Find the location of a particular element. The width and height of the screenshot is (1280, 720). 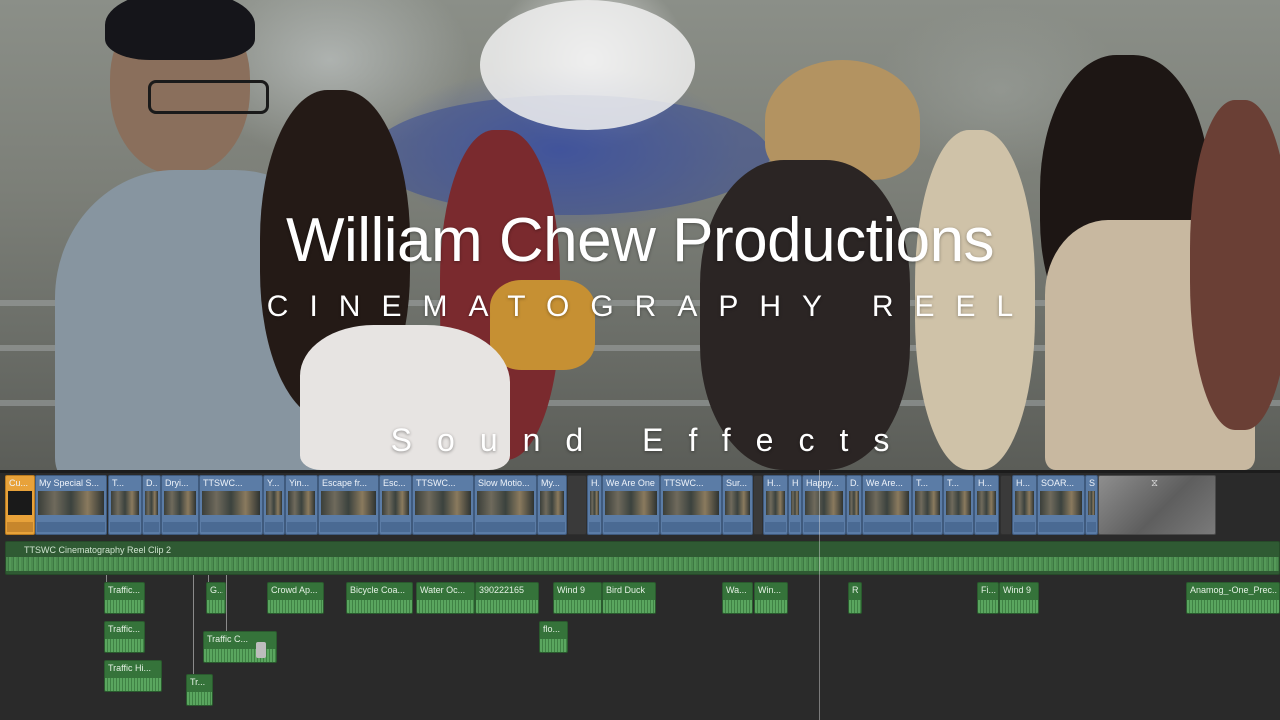

caption-sound-effects: Sound Effects is located at coordinates (652, 440).